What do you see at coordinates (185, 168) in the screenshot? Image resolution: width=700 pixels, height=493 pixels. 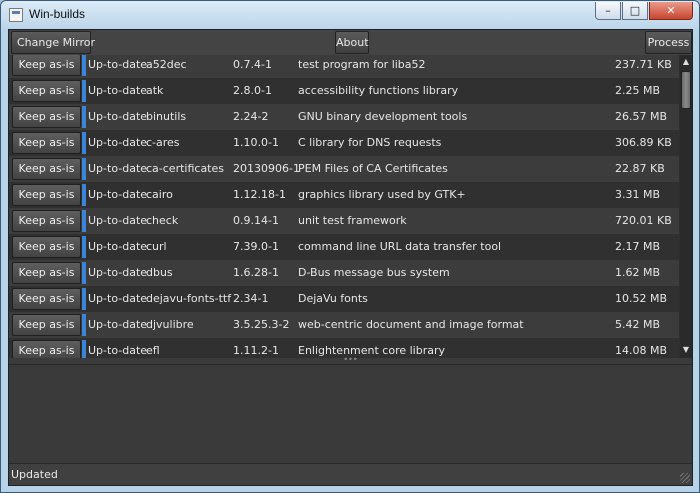 I see `name-cell: ca-certificates` at bounding box center [185, 168].